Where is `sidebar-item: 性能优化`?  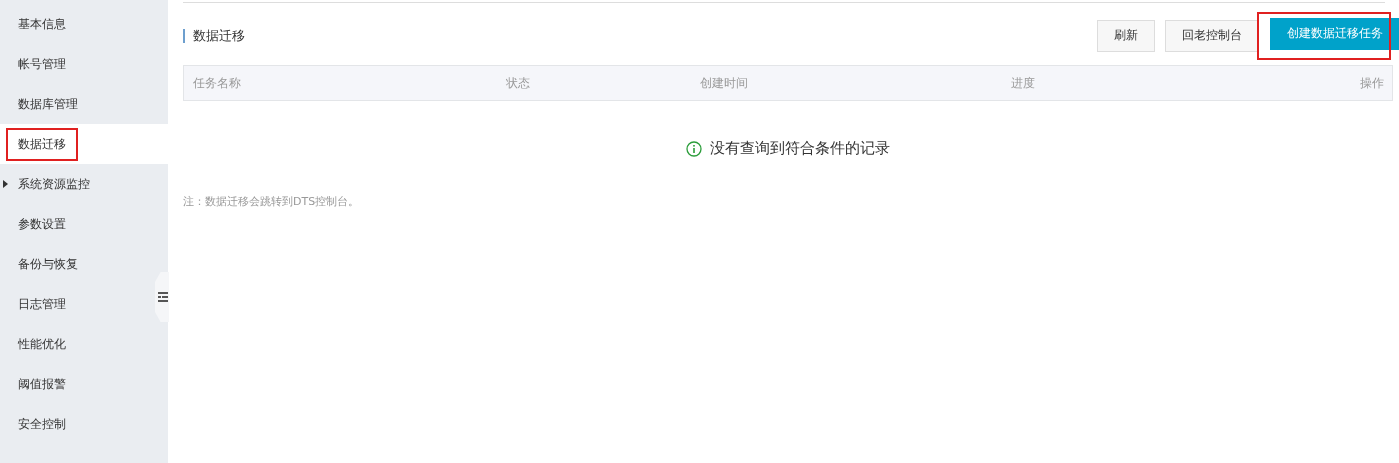
sidebar-item: 性能优化 is located at coordinates (84, 344).